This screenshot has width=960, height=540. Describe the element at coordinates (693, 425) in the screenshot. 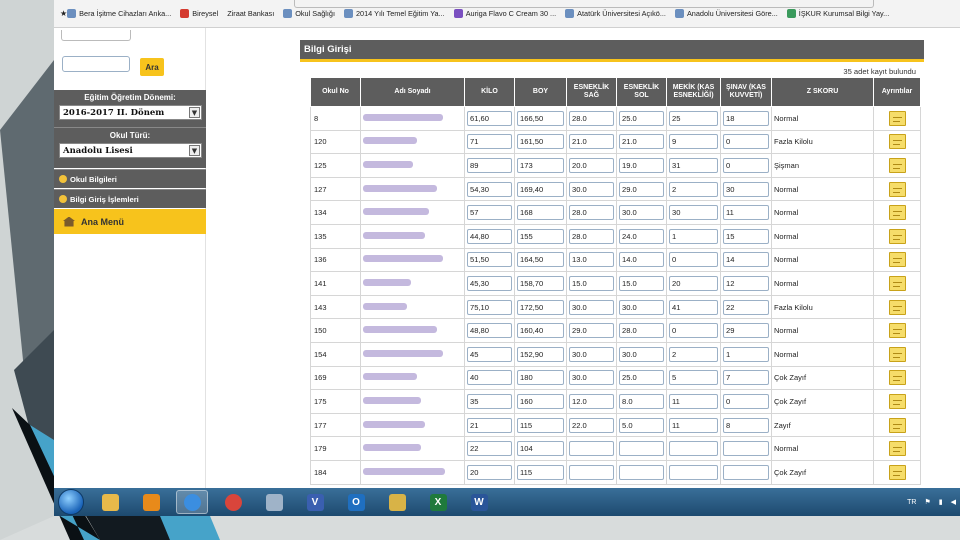

I see `situp-field: 11` at that location.